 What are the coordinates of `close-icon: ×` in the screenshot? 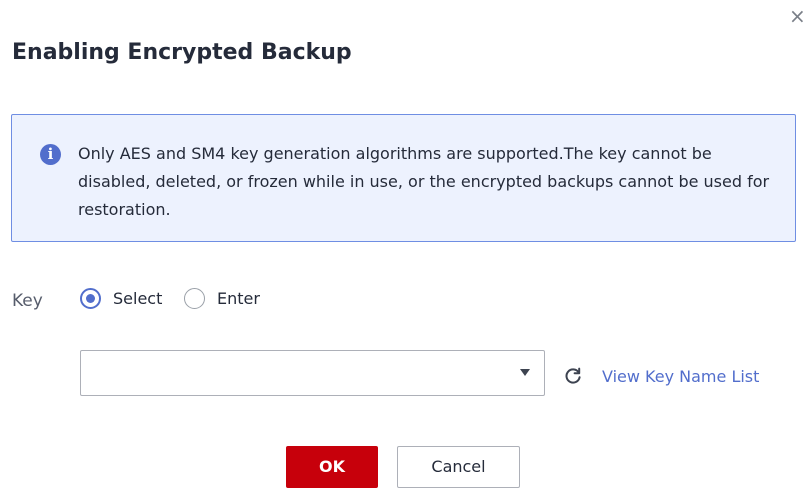 It's located at (799, 16).